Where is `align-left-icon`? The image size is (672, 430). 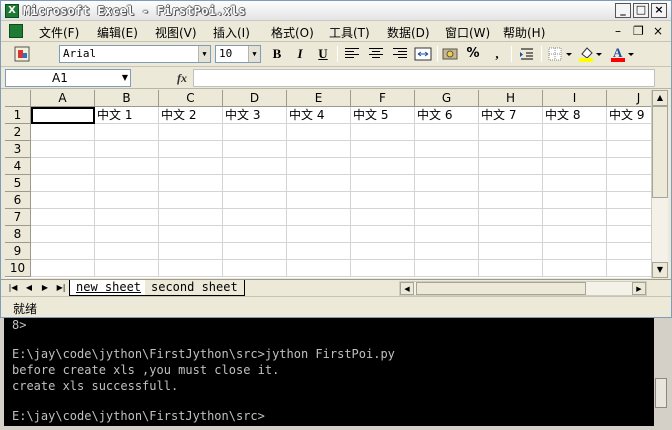
align-left-icon is located at coordinates (352, 54).